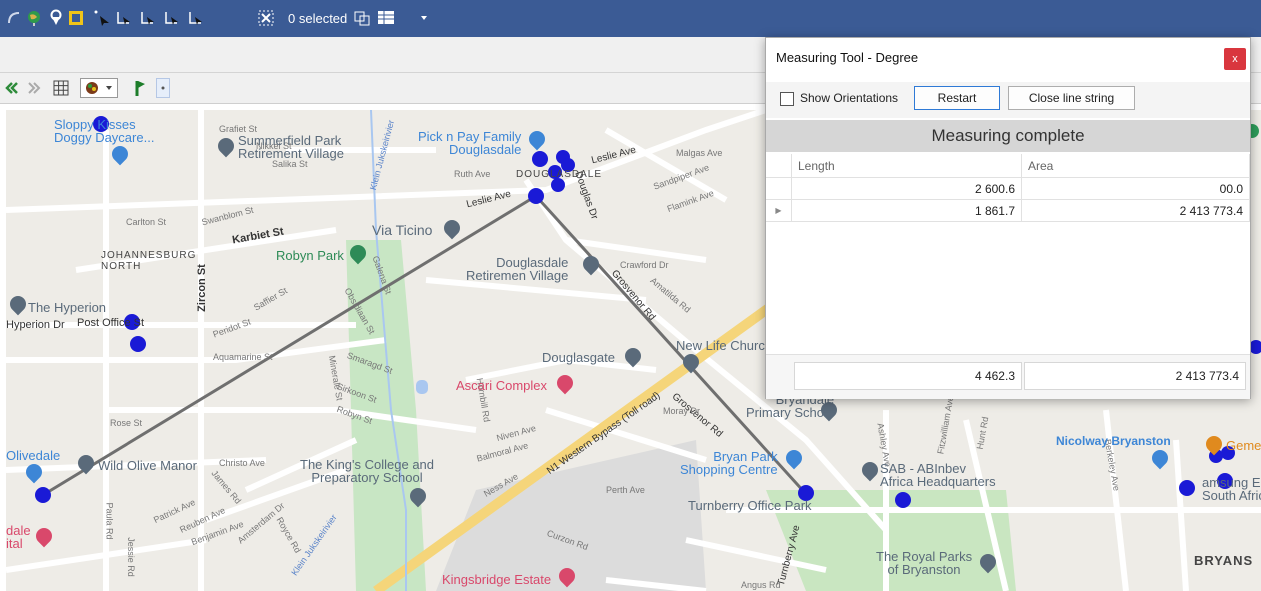  What do you see at coordinates (1071, 98) in the screenshot?
I see `close-line-string-button: Close line string` at bounding box center [1071, 98].